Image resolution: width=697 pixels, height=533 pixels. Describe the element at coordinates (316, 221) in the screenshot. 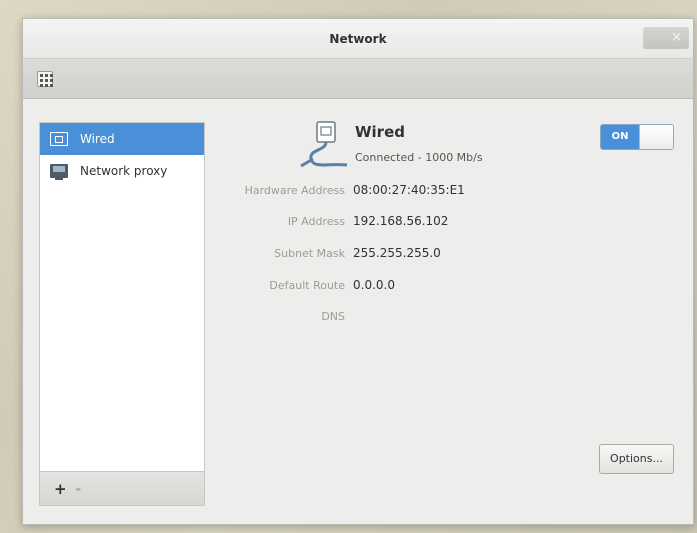

I see `ip-address-label: IP Address` at that location.